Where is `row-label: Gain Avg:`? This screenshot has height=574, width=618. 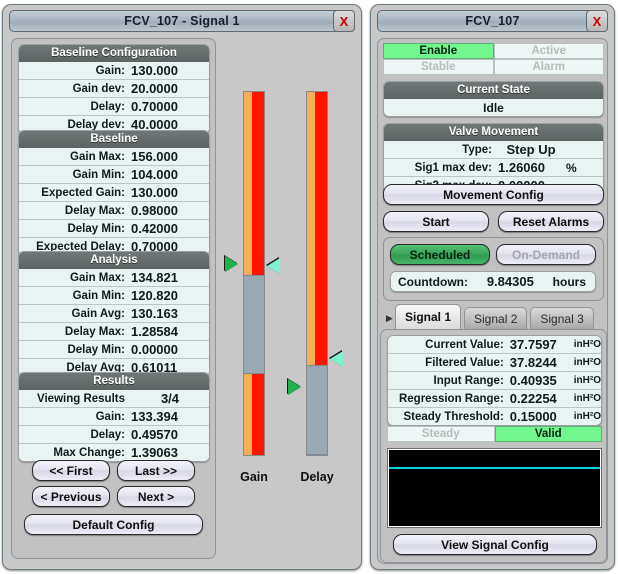 row-label: Gain Avg: is located at coordinates (98, 313).